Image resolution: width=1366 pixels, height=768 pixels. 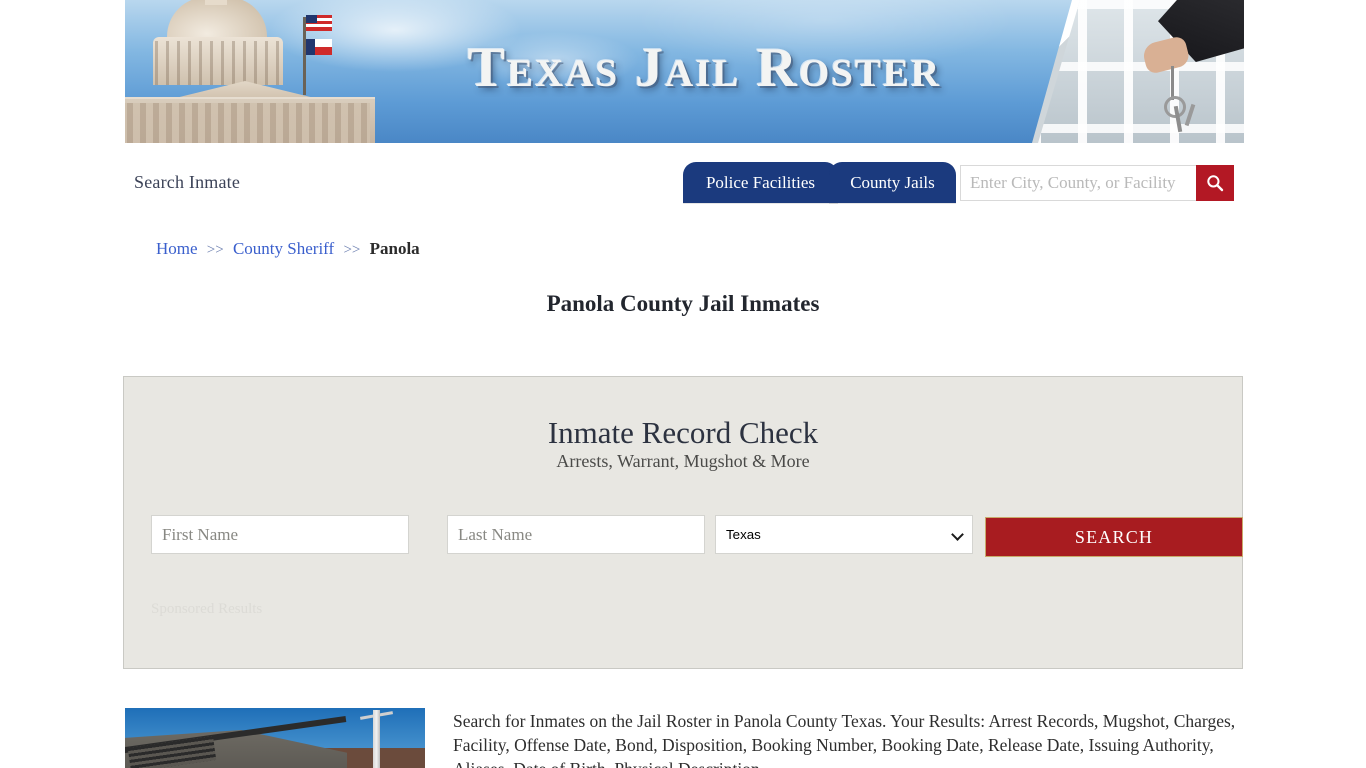 I want to click on tab-county-jails: County Jails, so click(x=892, y=182).